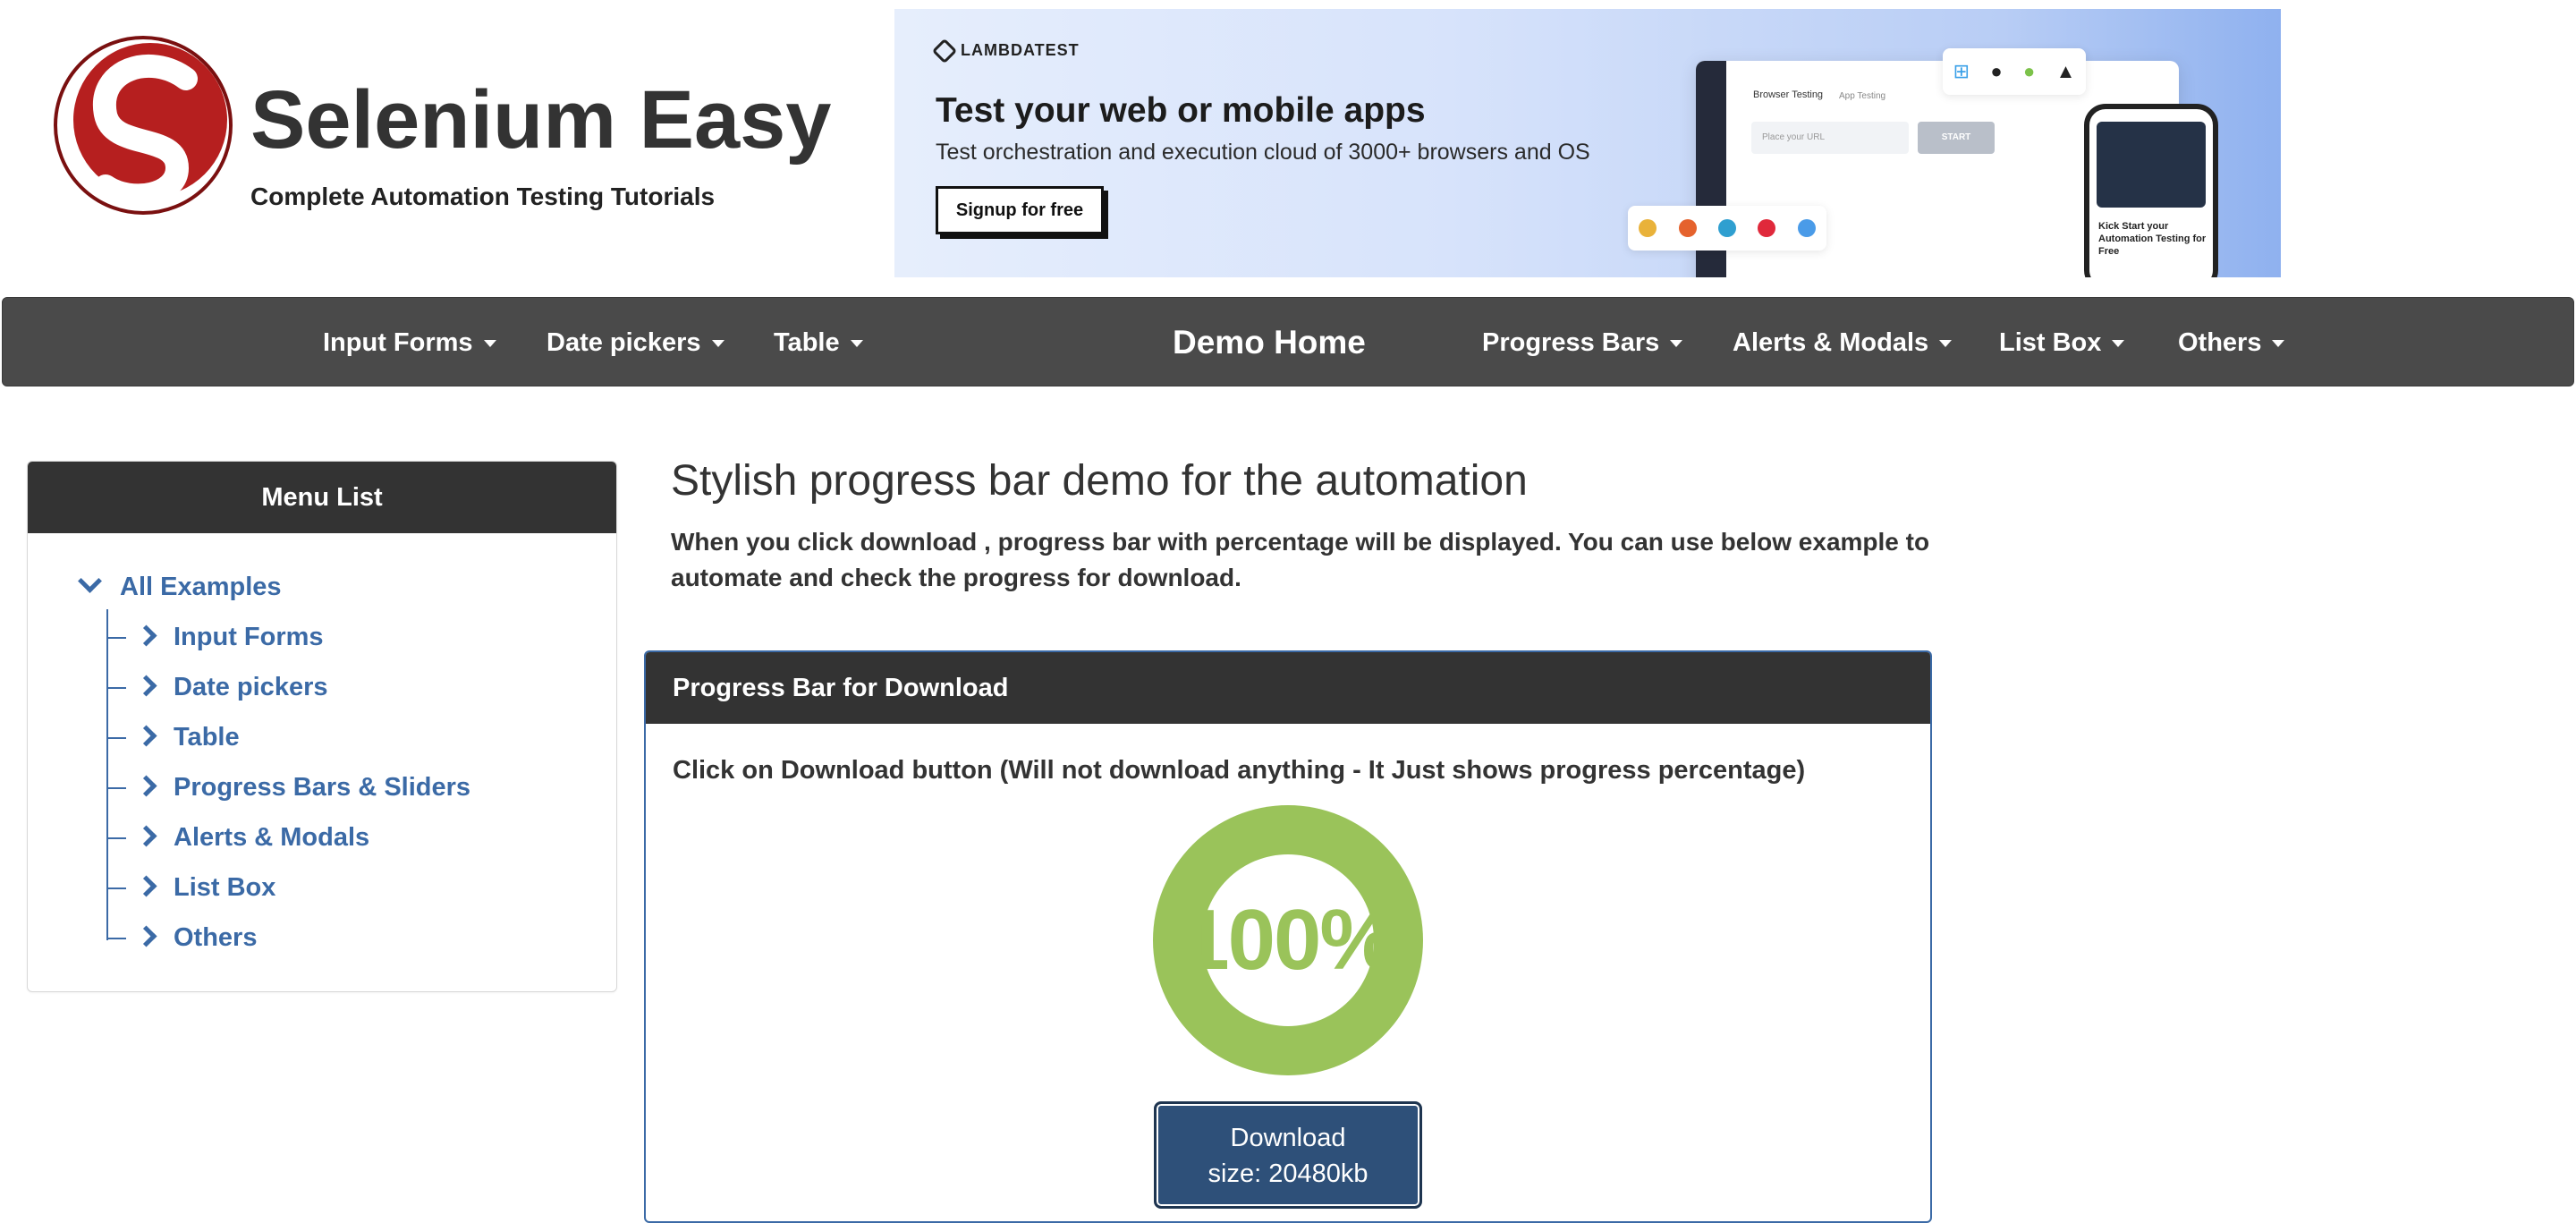 The image size is (2576, 1223). What do you see at coordinates (1961, 71) in the screenshot?
I see `windows-icon: ⊞` at bounding box center [1961, 71].